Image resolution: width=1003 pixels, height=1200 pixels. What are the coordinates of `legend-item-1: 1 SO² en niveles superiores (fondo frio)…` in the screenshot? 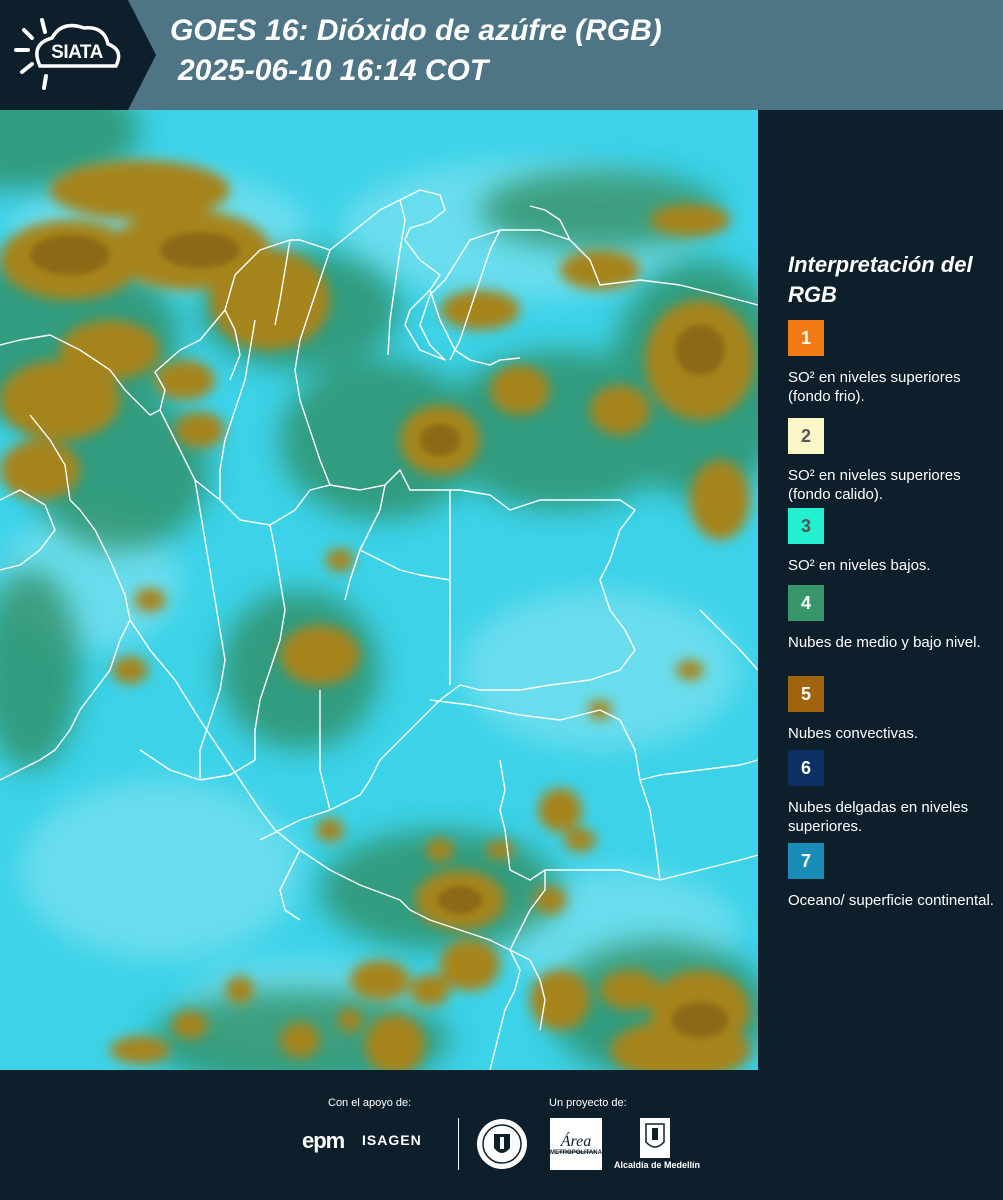 It's located at (893, 363).